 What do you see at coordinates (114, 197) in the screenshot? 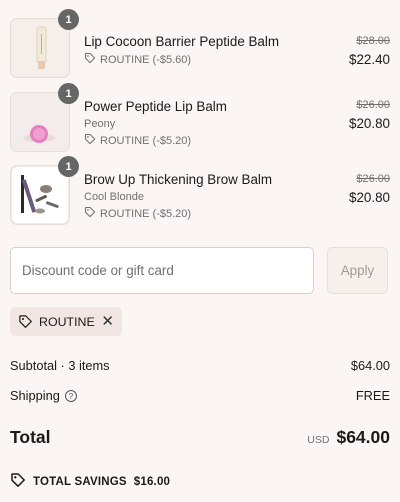
I see `product-variant: Cool Blonde` at bounding box center [114, 197].